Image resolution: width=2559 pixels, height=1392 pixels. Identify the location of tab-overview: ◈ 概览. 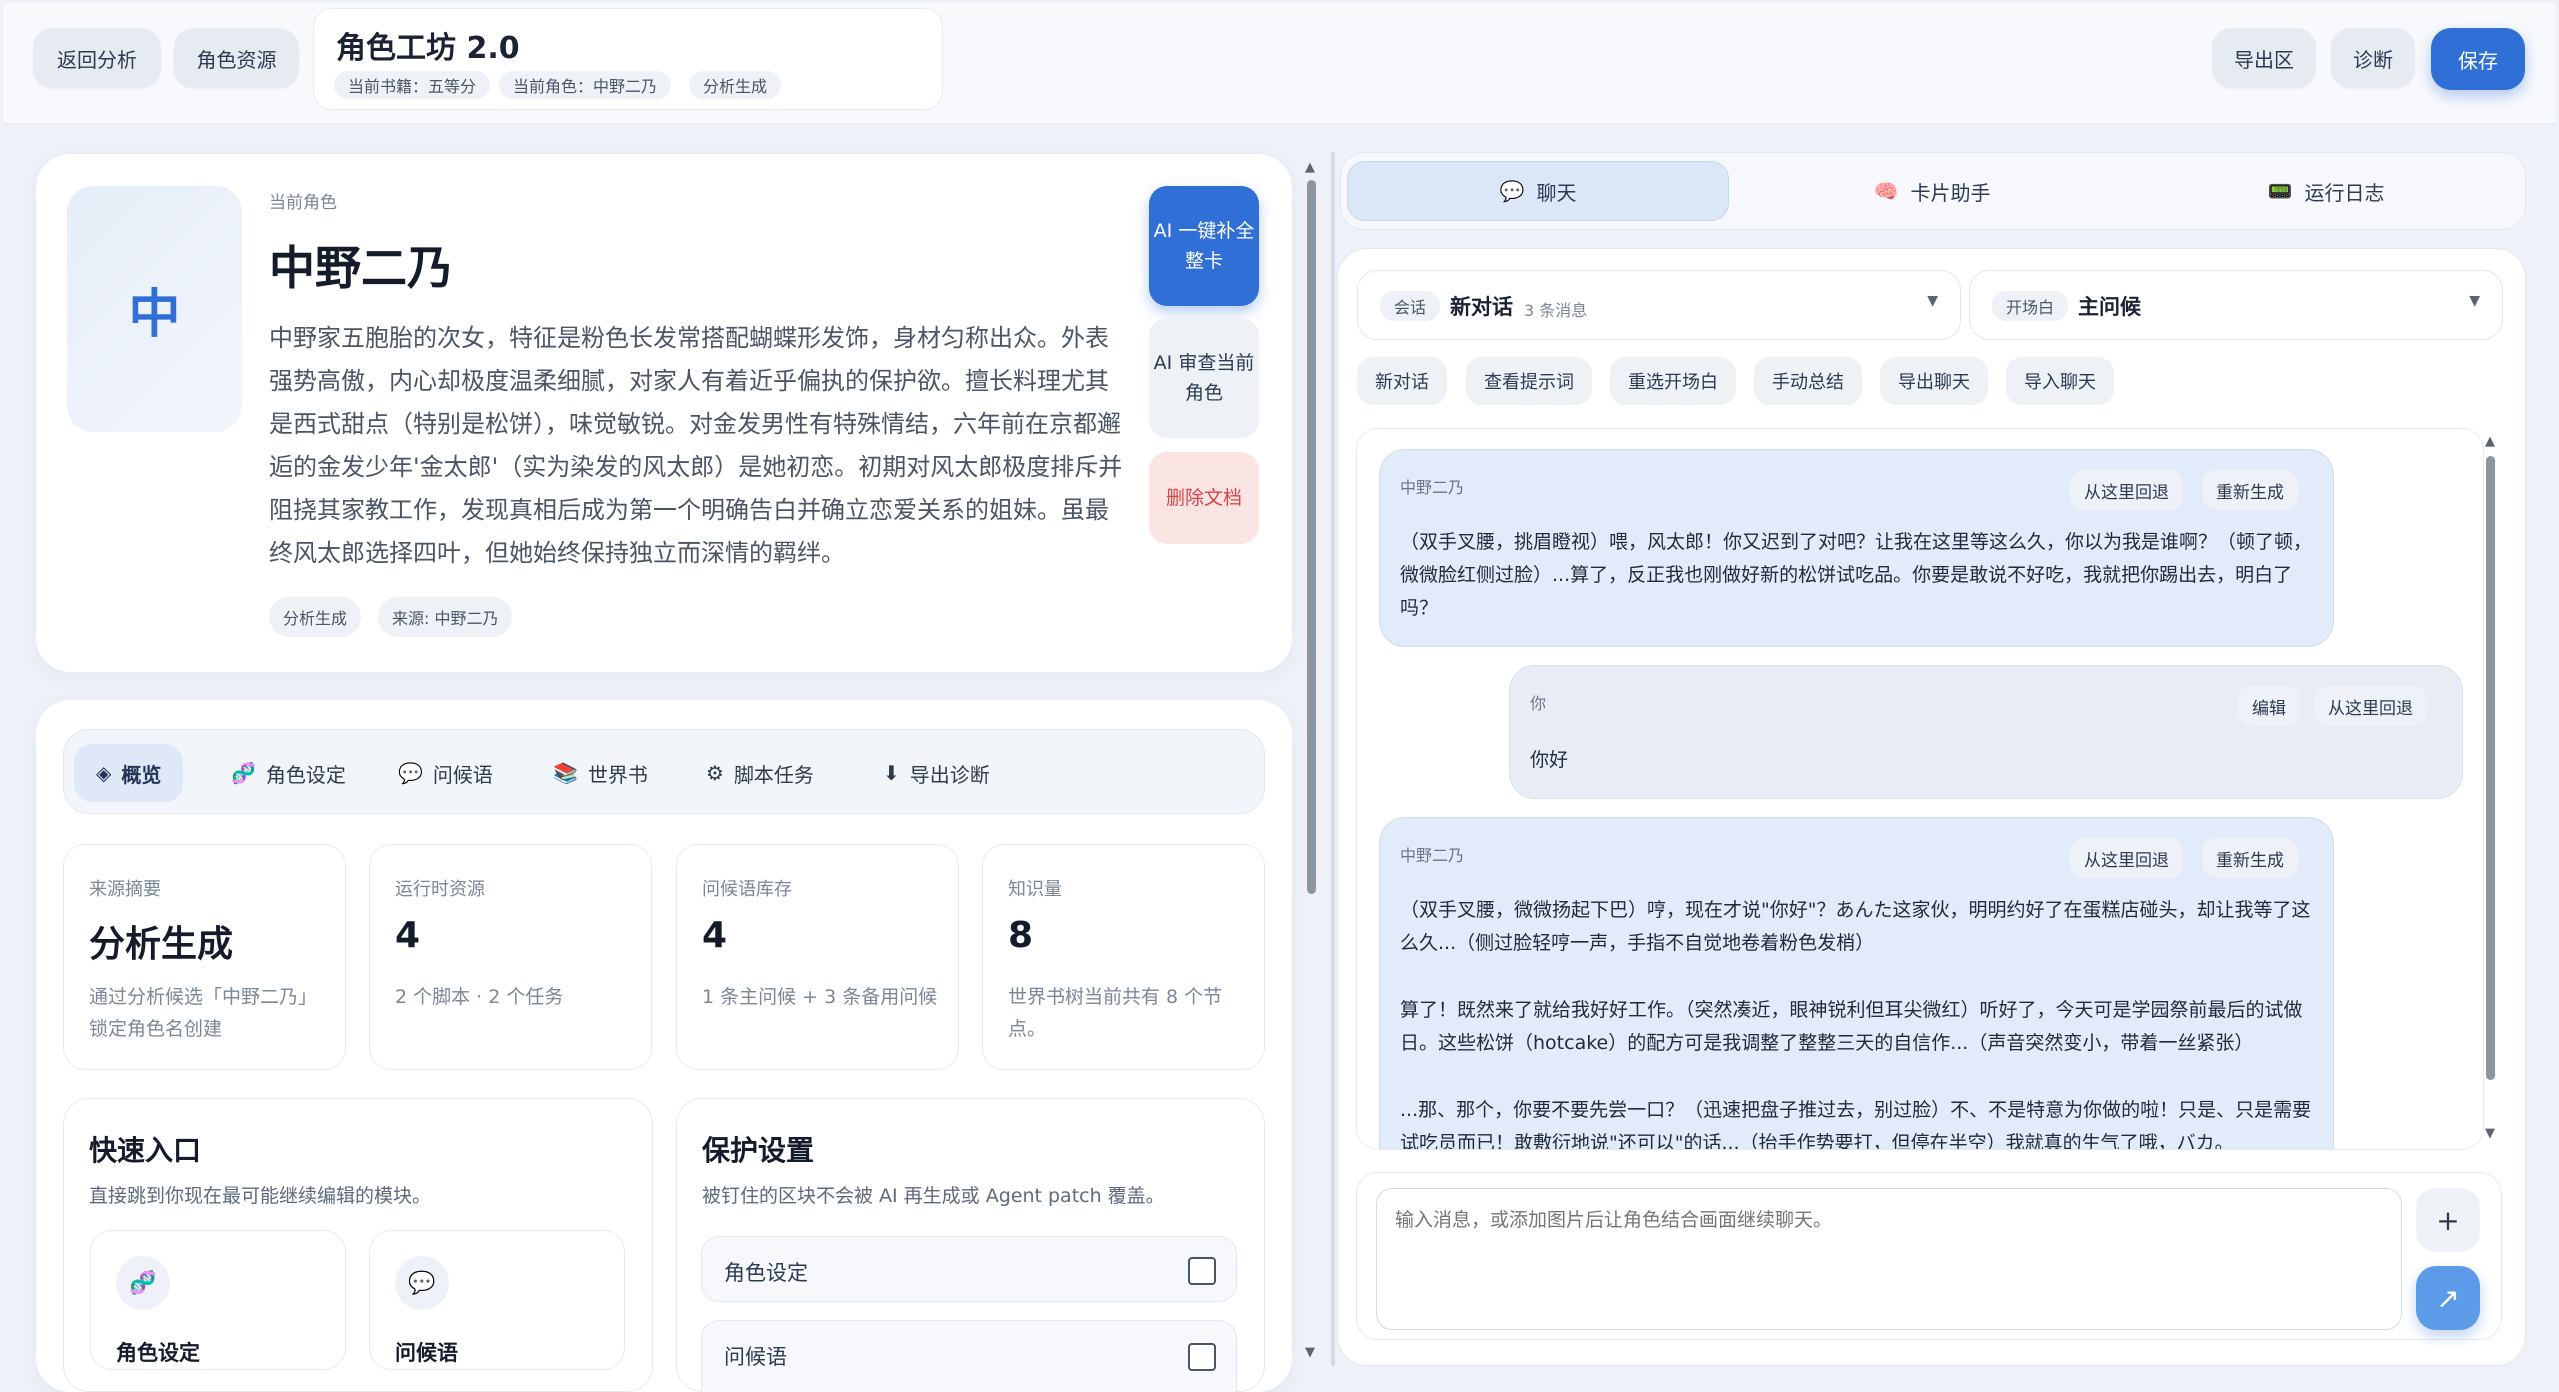
(129, 773).